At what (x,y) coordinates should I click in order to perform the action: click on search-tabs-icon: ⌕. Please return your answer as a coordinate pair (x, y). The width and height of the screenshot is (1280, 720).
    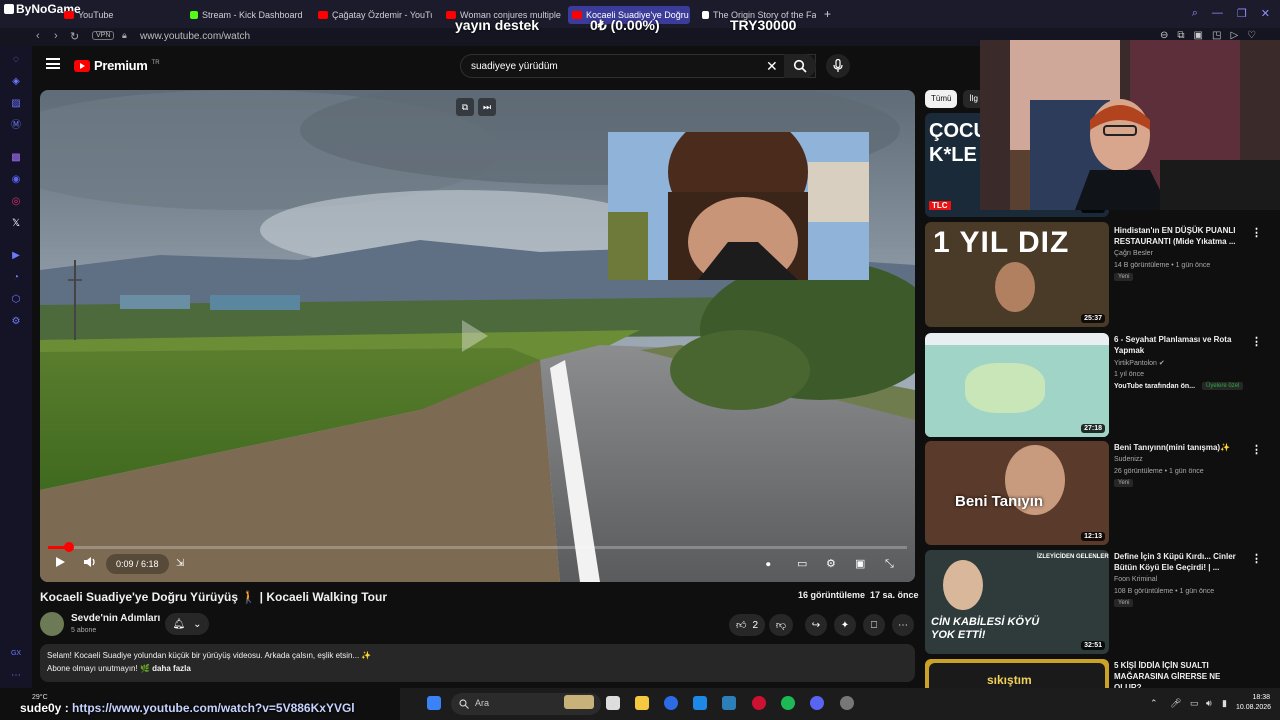
    Looking at the image, I should click on (1195, 13).